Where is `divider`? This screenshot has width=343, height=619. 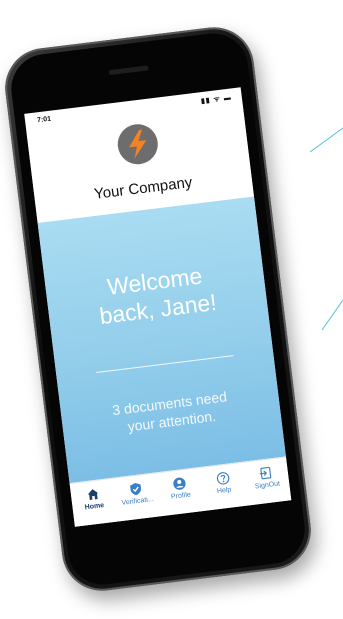
divider is located at coordinates (165, 364).